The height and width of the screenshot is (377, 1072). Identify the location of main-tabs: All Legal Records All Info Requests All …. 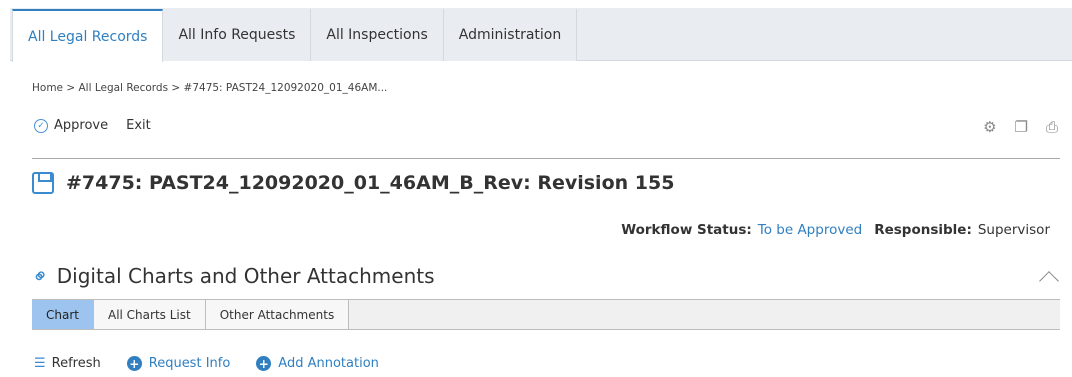
(295, 35).